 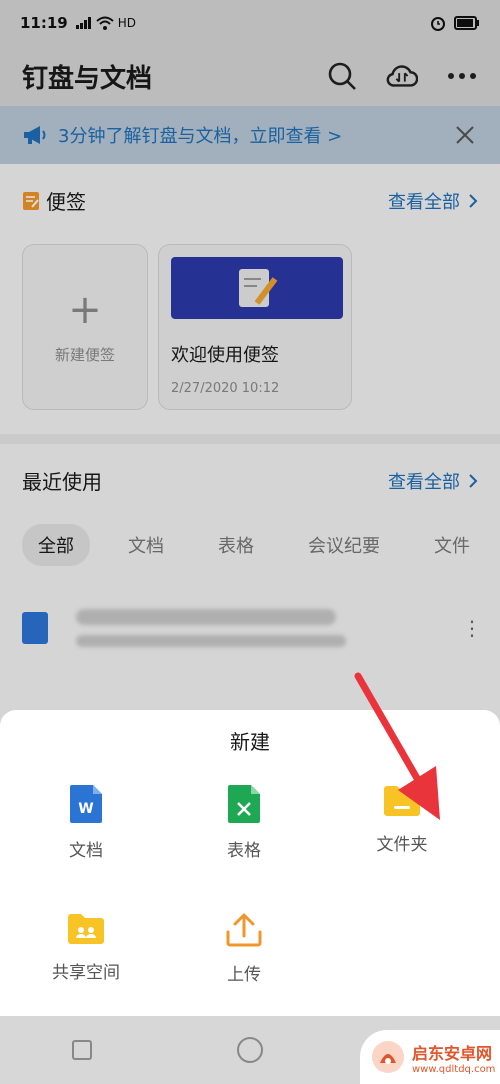 What do you see at coordinates (56, 545) in the screenshot?
I see `filter-tab-all: 全部` at bounding box center [56, 545].